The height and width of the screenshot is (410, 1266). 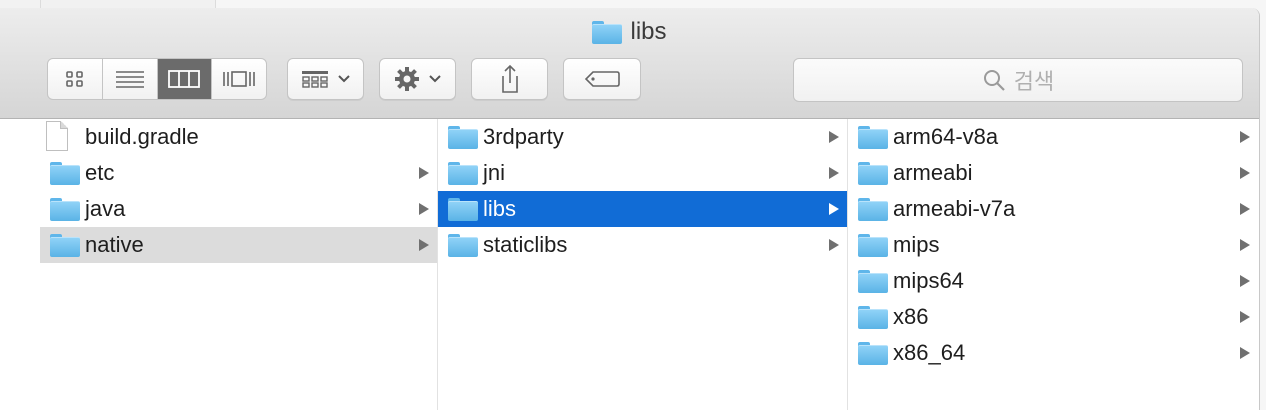 I want to click on item-name: libs, so click(x=500, y=208).